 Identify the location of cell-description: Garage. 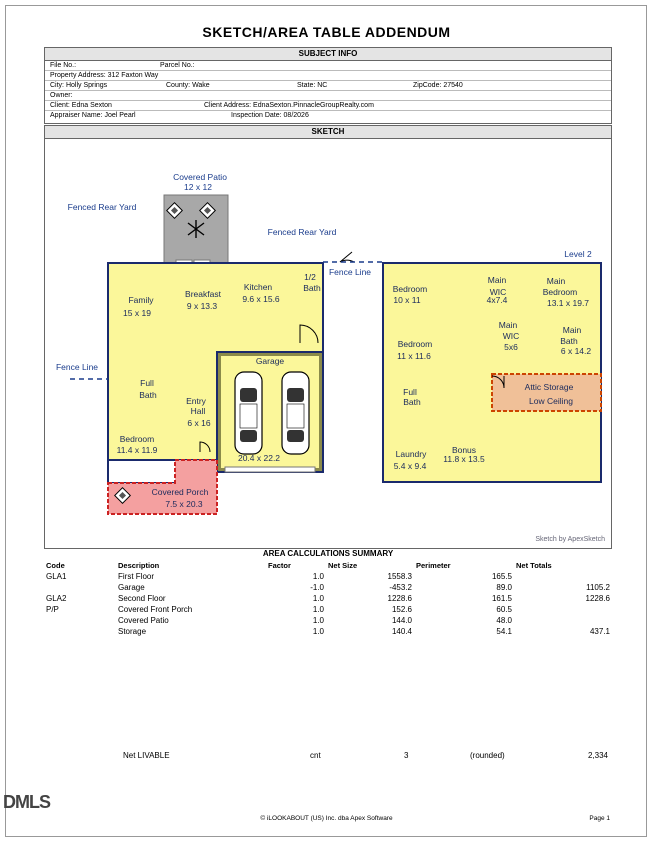
(131, 587).